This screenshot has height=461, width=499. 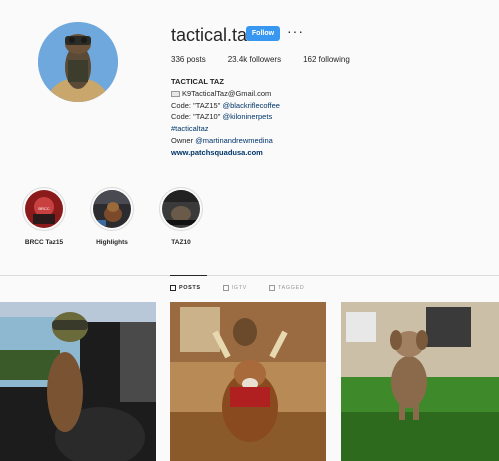 I want to click on highlight-item: TAZ10, so click(x=181, y=216).